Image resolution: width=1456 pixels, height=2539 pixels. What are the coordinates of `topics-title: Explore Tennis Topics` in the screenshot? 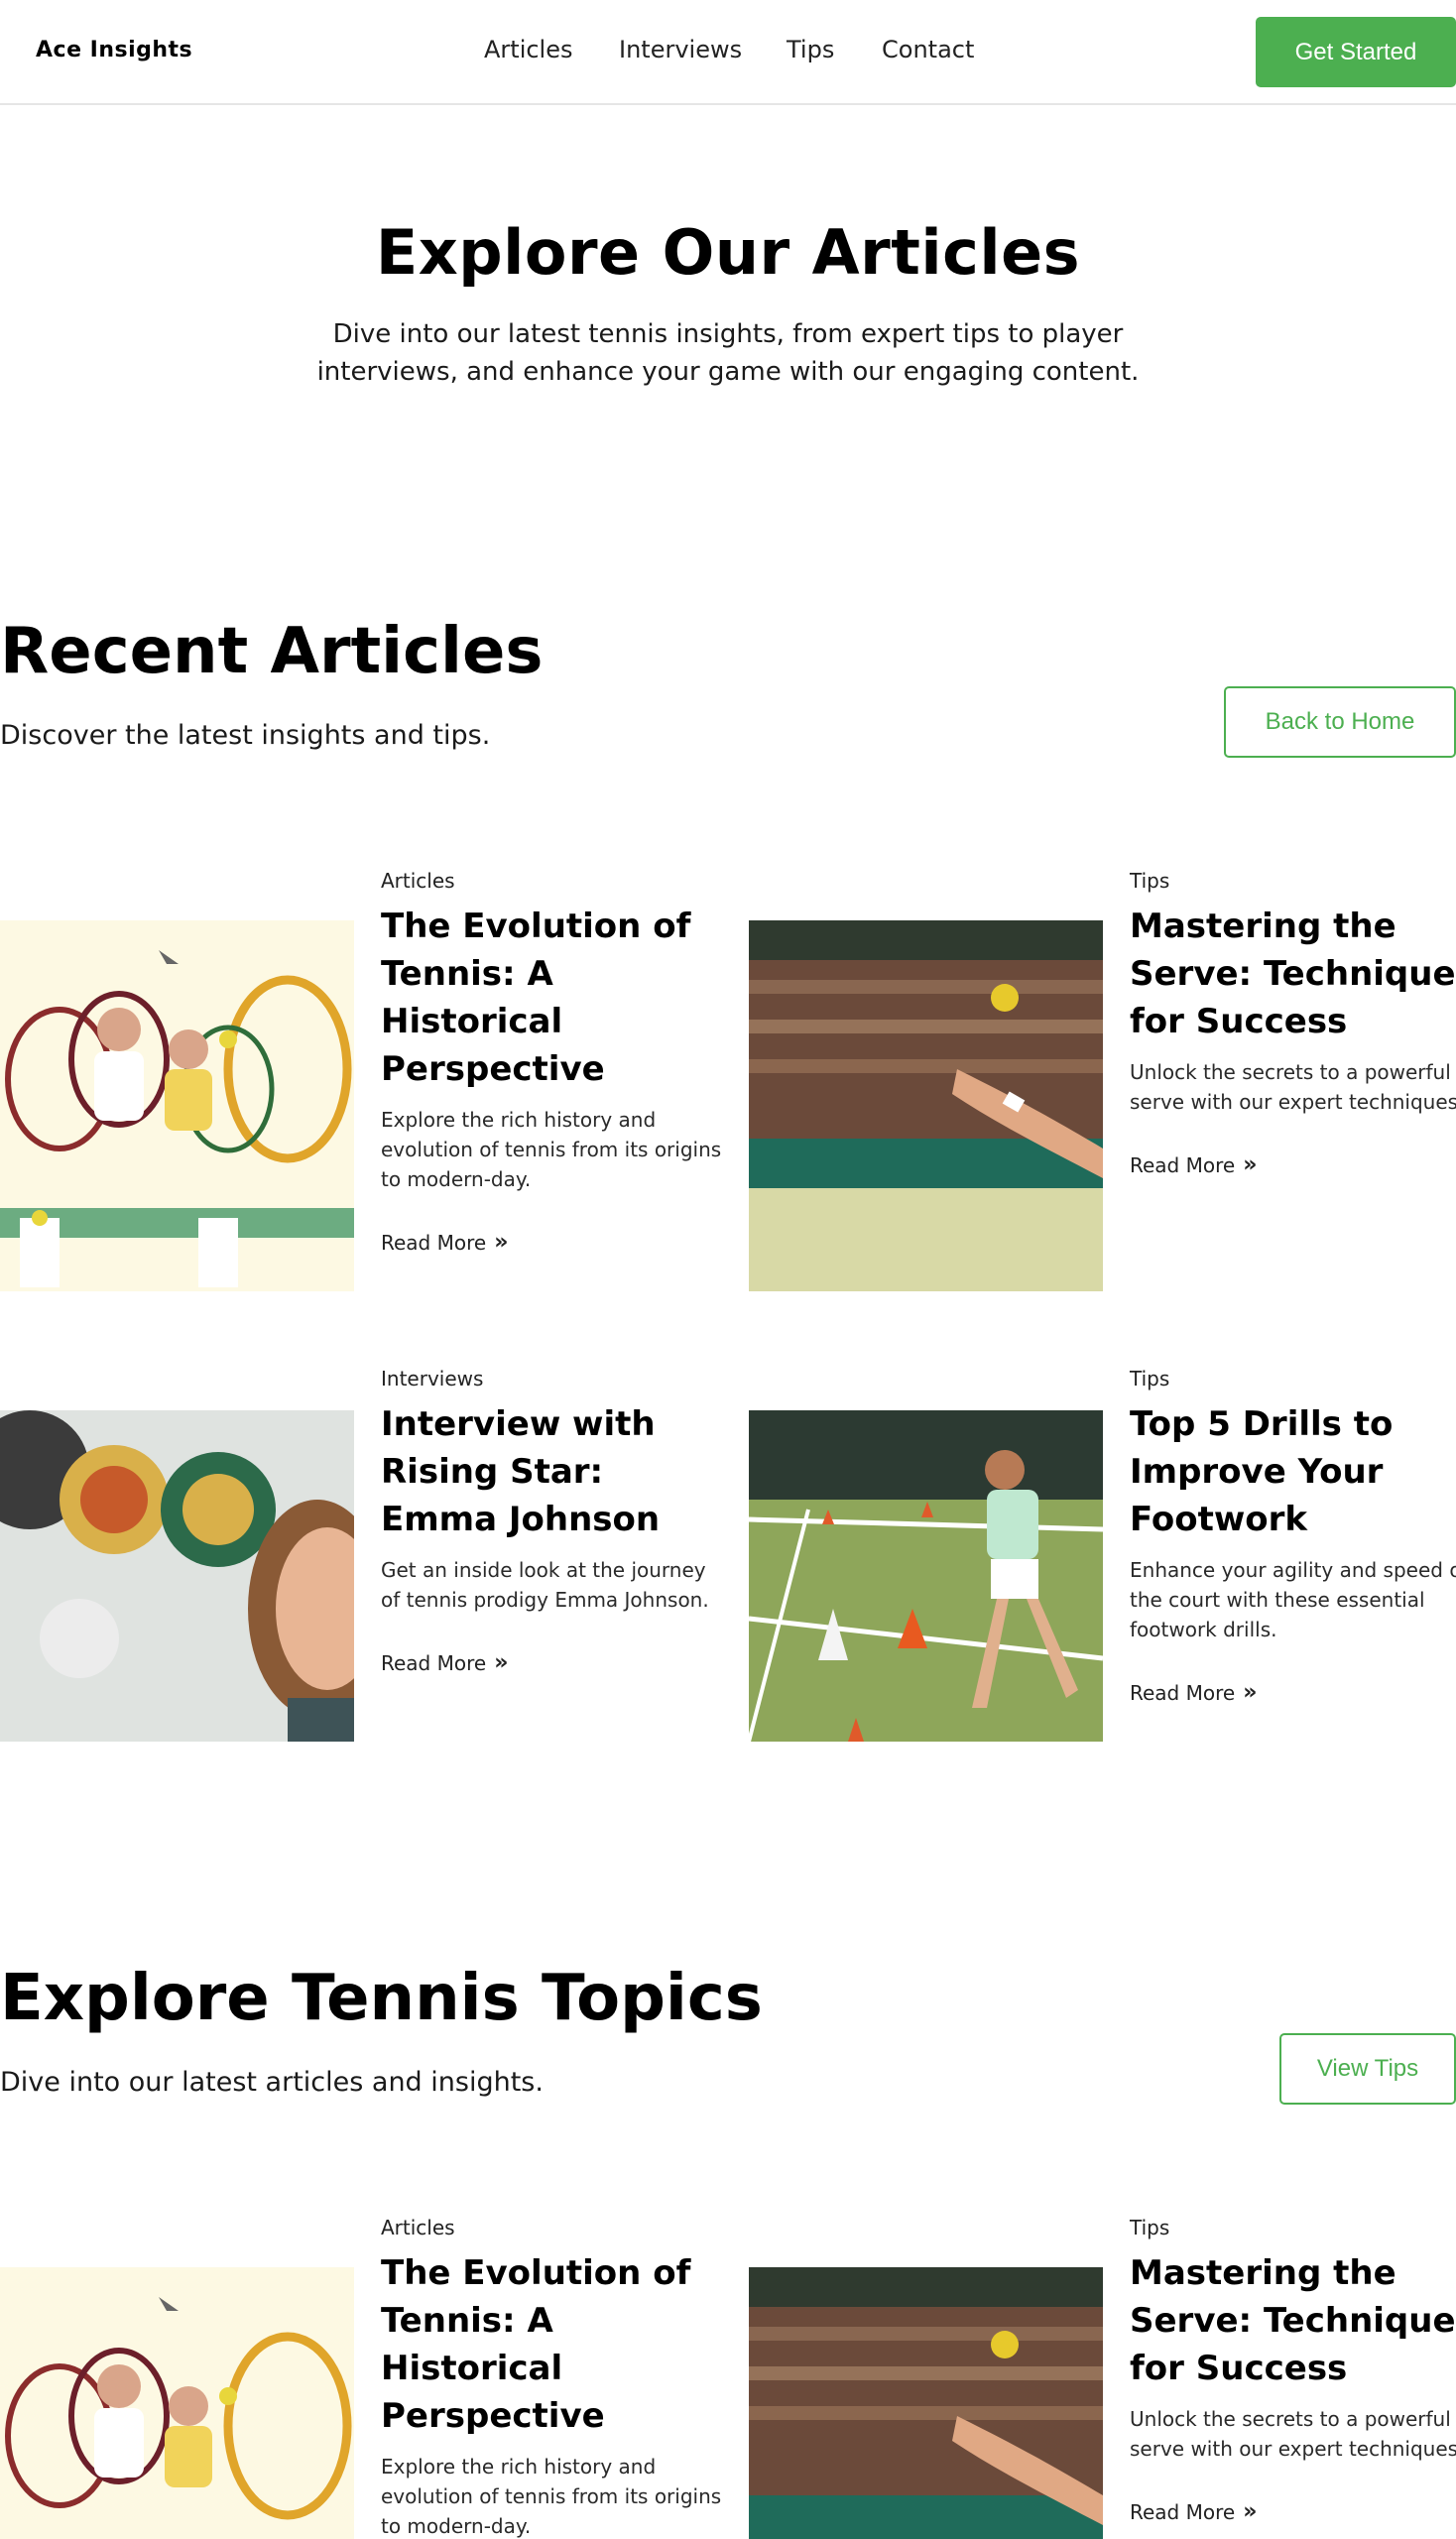 It's located at (381, 1999).